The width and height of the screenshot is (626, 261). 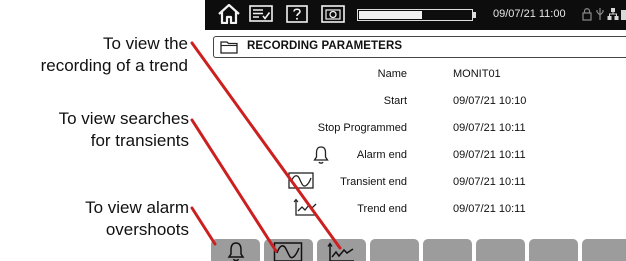 What do you see at coordinates (415, 156) in the screenshot?
I see `param-row-alarm-end: Alarm end 09/07/21 10:11` at bounding box center [415, 156].